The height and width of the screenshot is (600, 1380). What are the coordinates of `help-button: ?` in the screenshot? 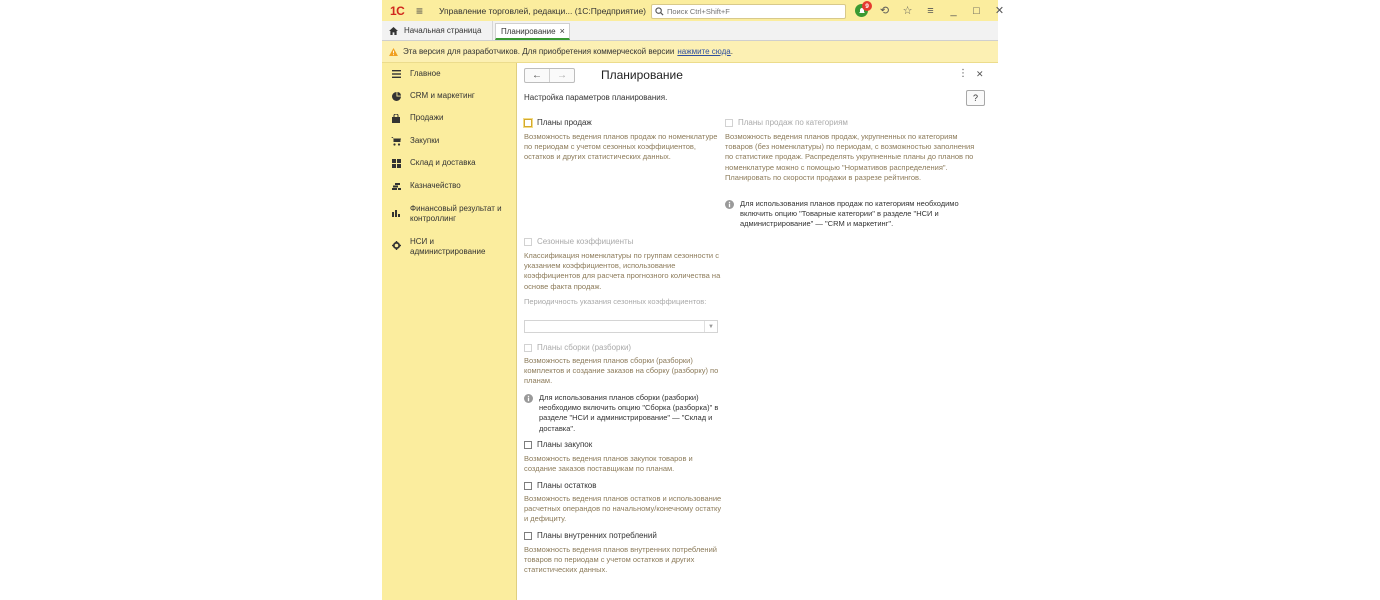 It's located at (975, 98).